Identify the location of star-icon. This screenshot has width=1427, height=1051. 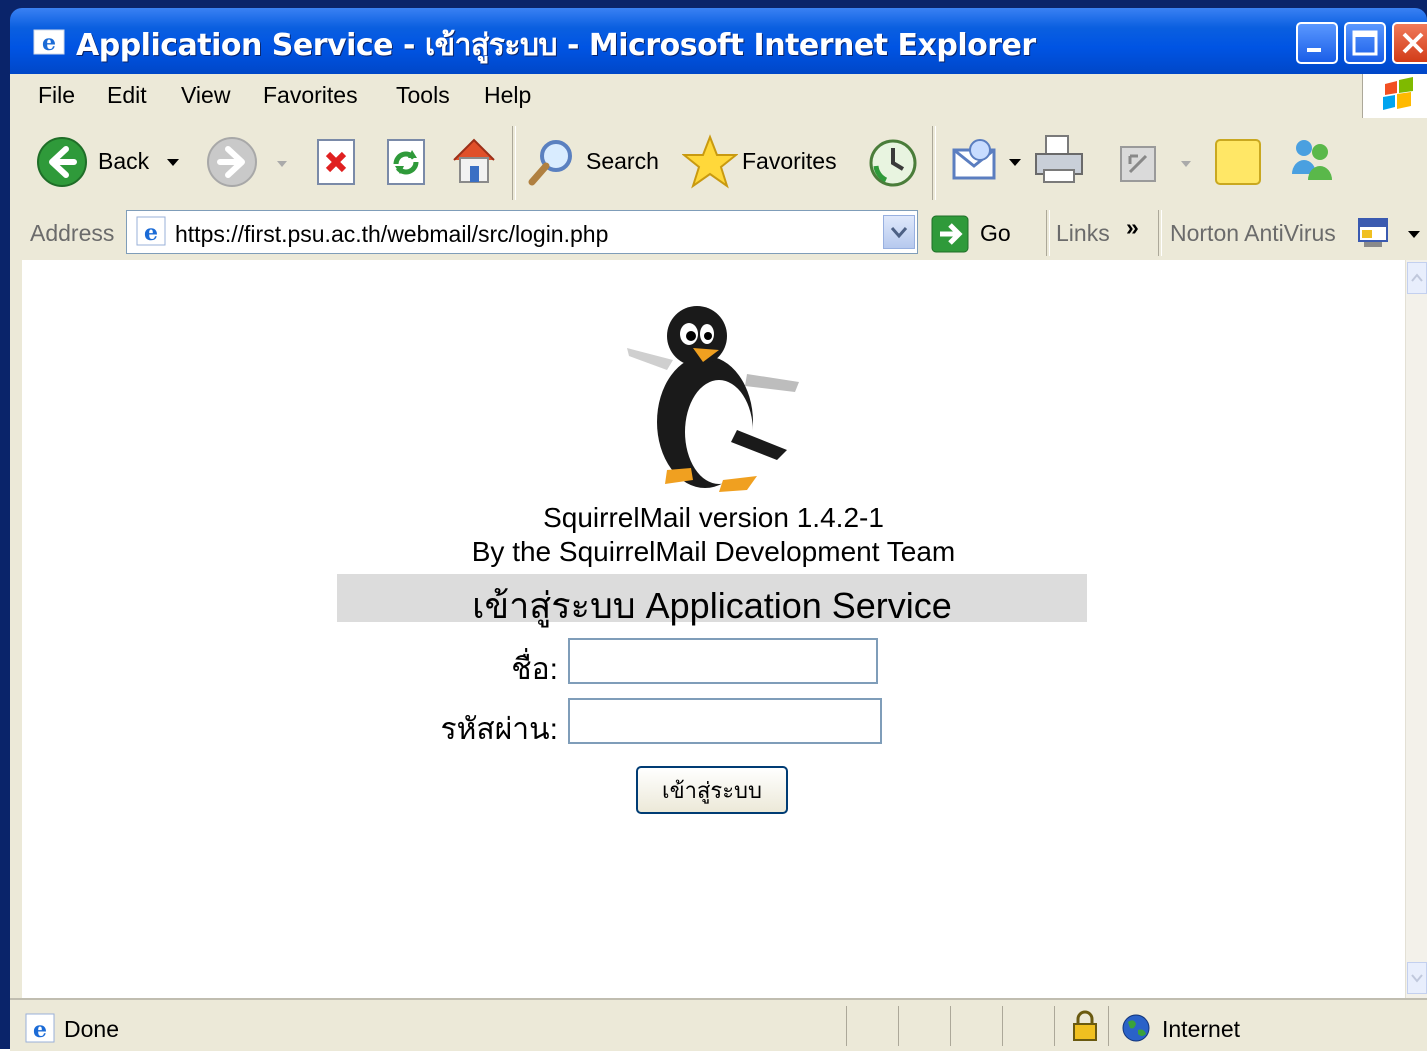
(710, 161).